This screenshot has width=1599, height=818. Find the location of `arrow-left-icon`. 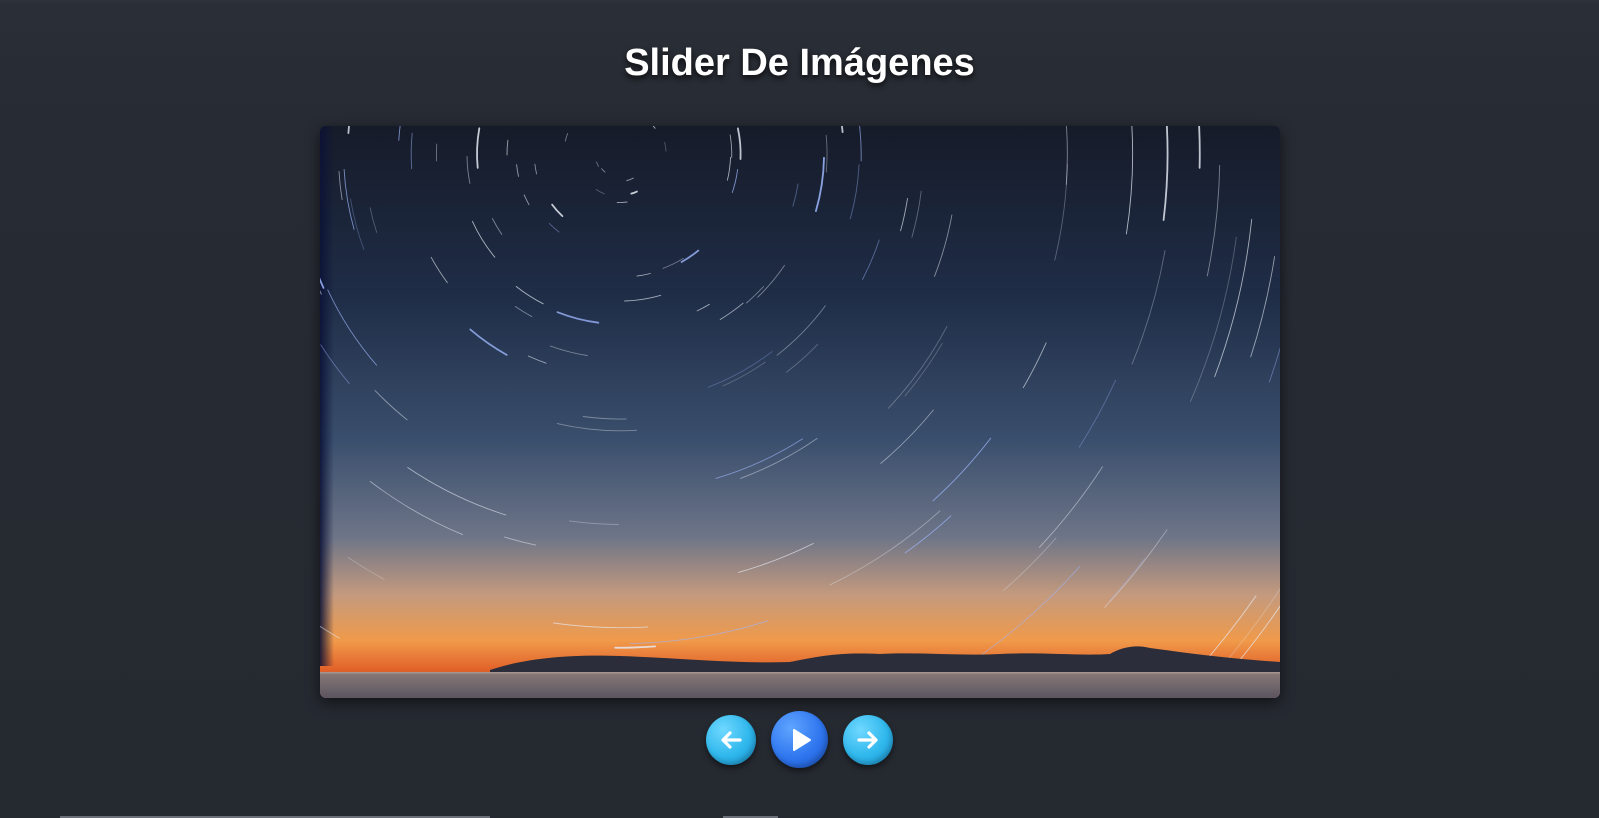

arrow-left-icon is located at coordinates (731, 739).